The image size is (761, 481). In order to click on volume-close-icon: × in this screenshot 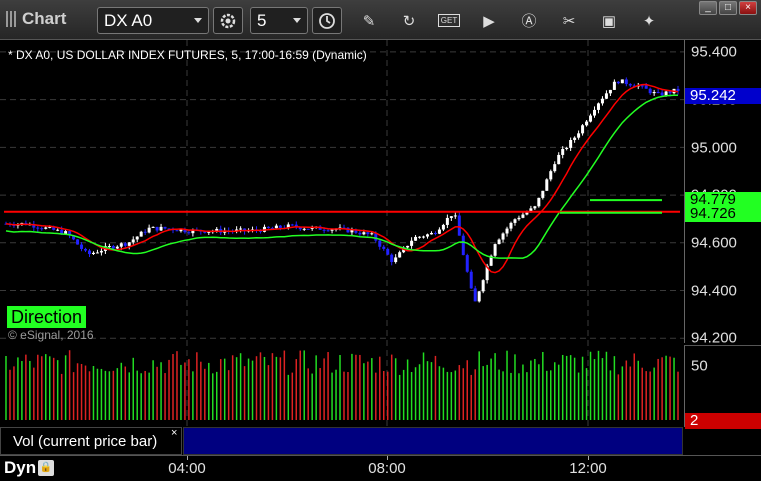, I will do `click(174, 433)`.